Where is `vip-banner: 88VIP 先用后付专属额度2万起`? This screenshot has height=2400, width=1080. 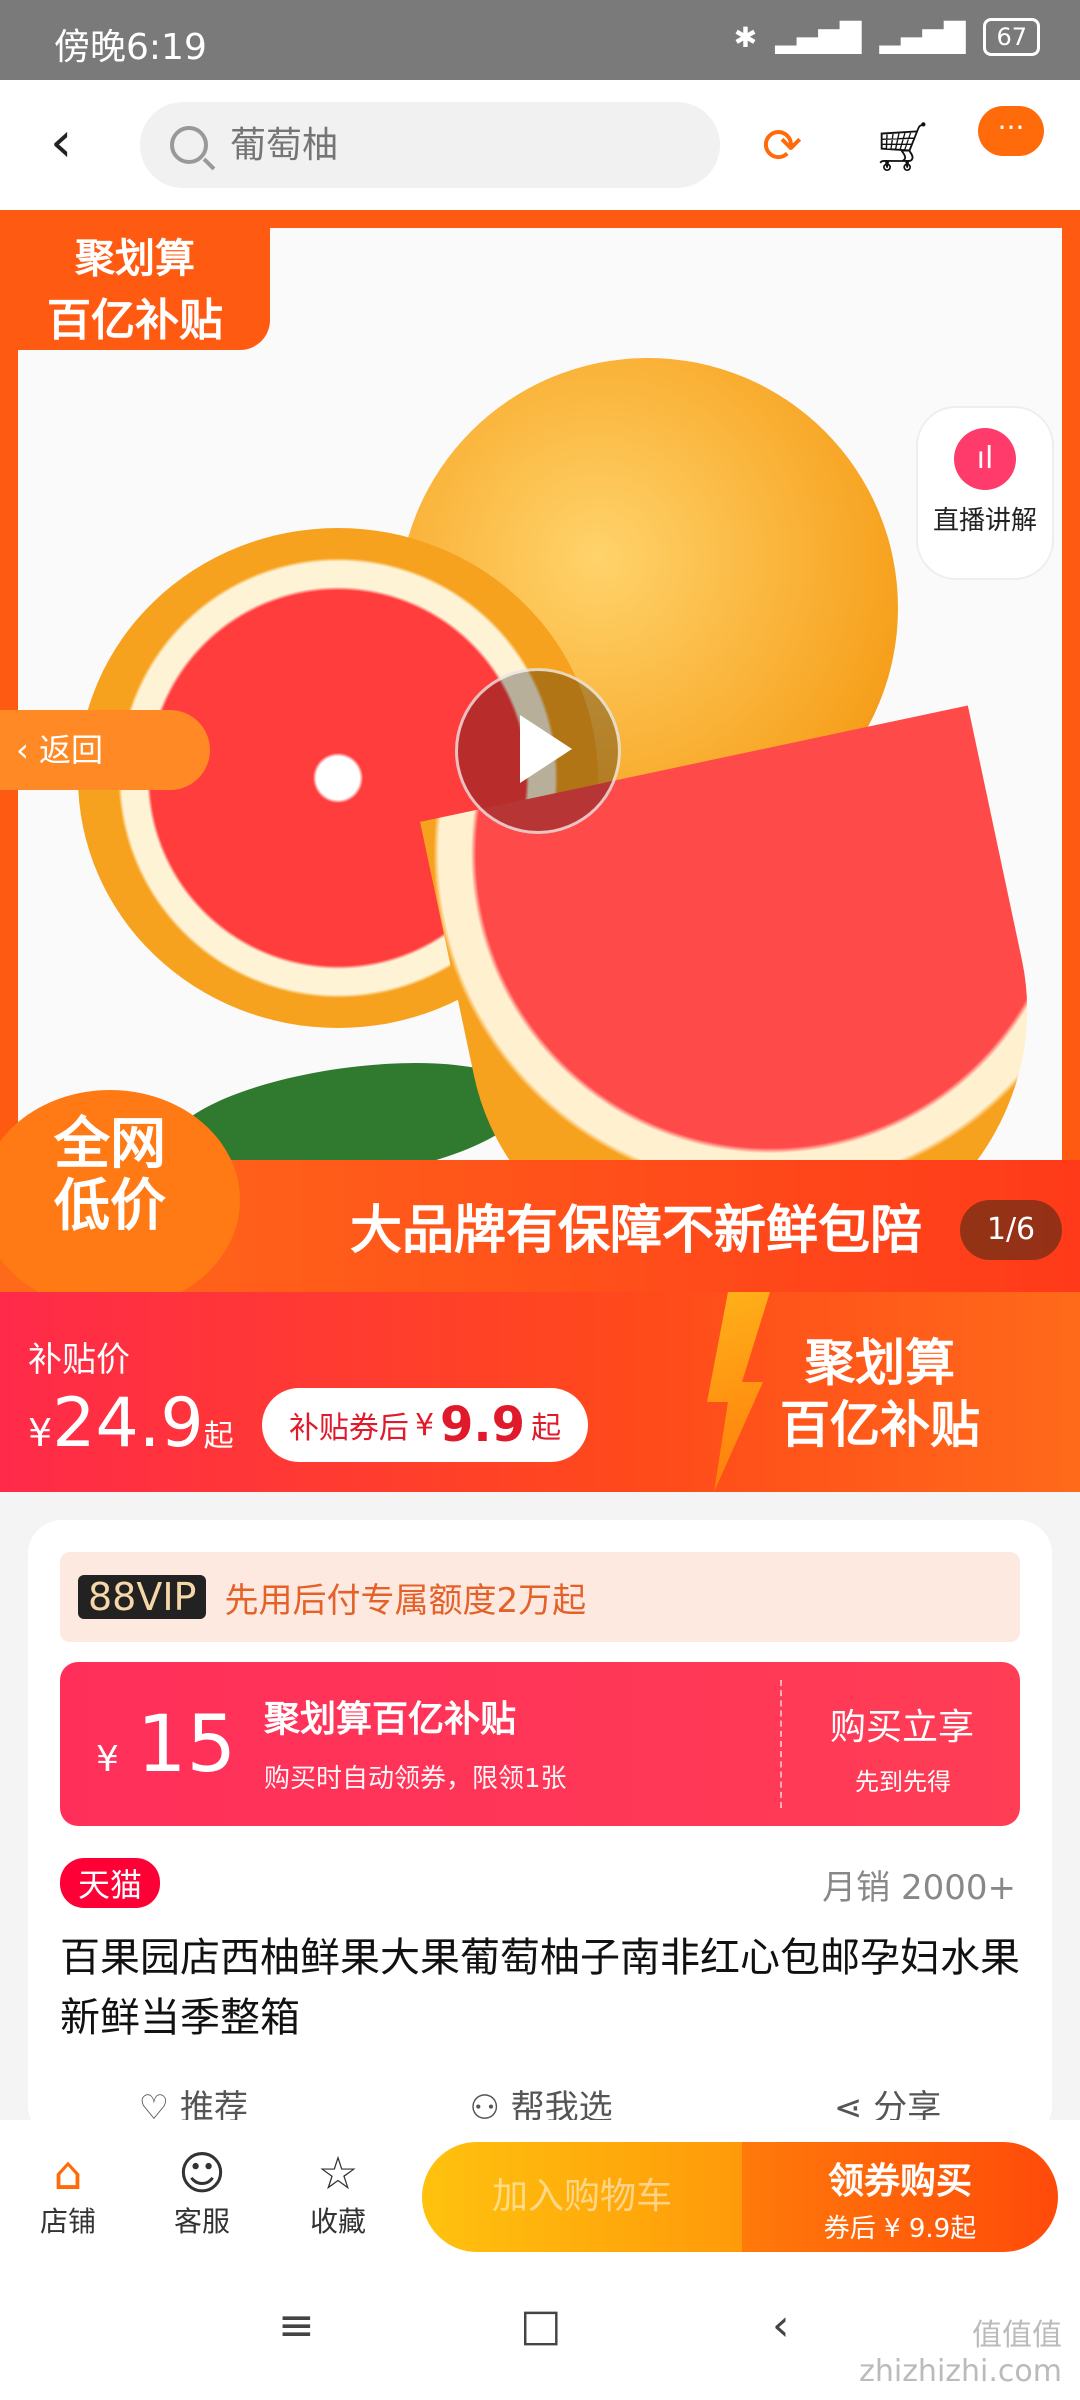 vip-banner: 88VIP 先用后付专属额度2万起 is located at coordinates (540, 1597).